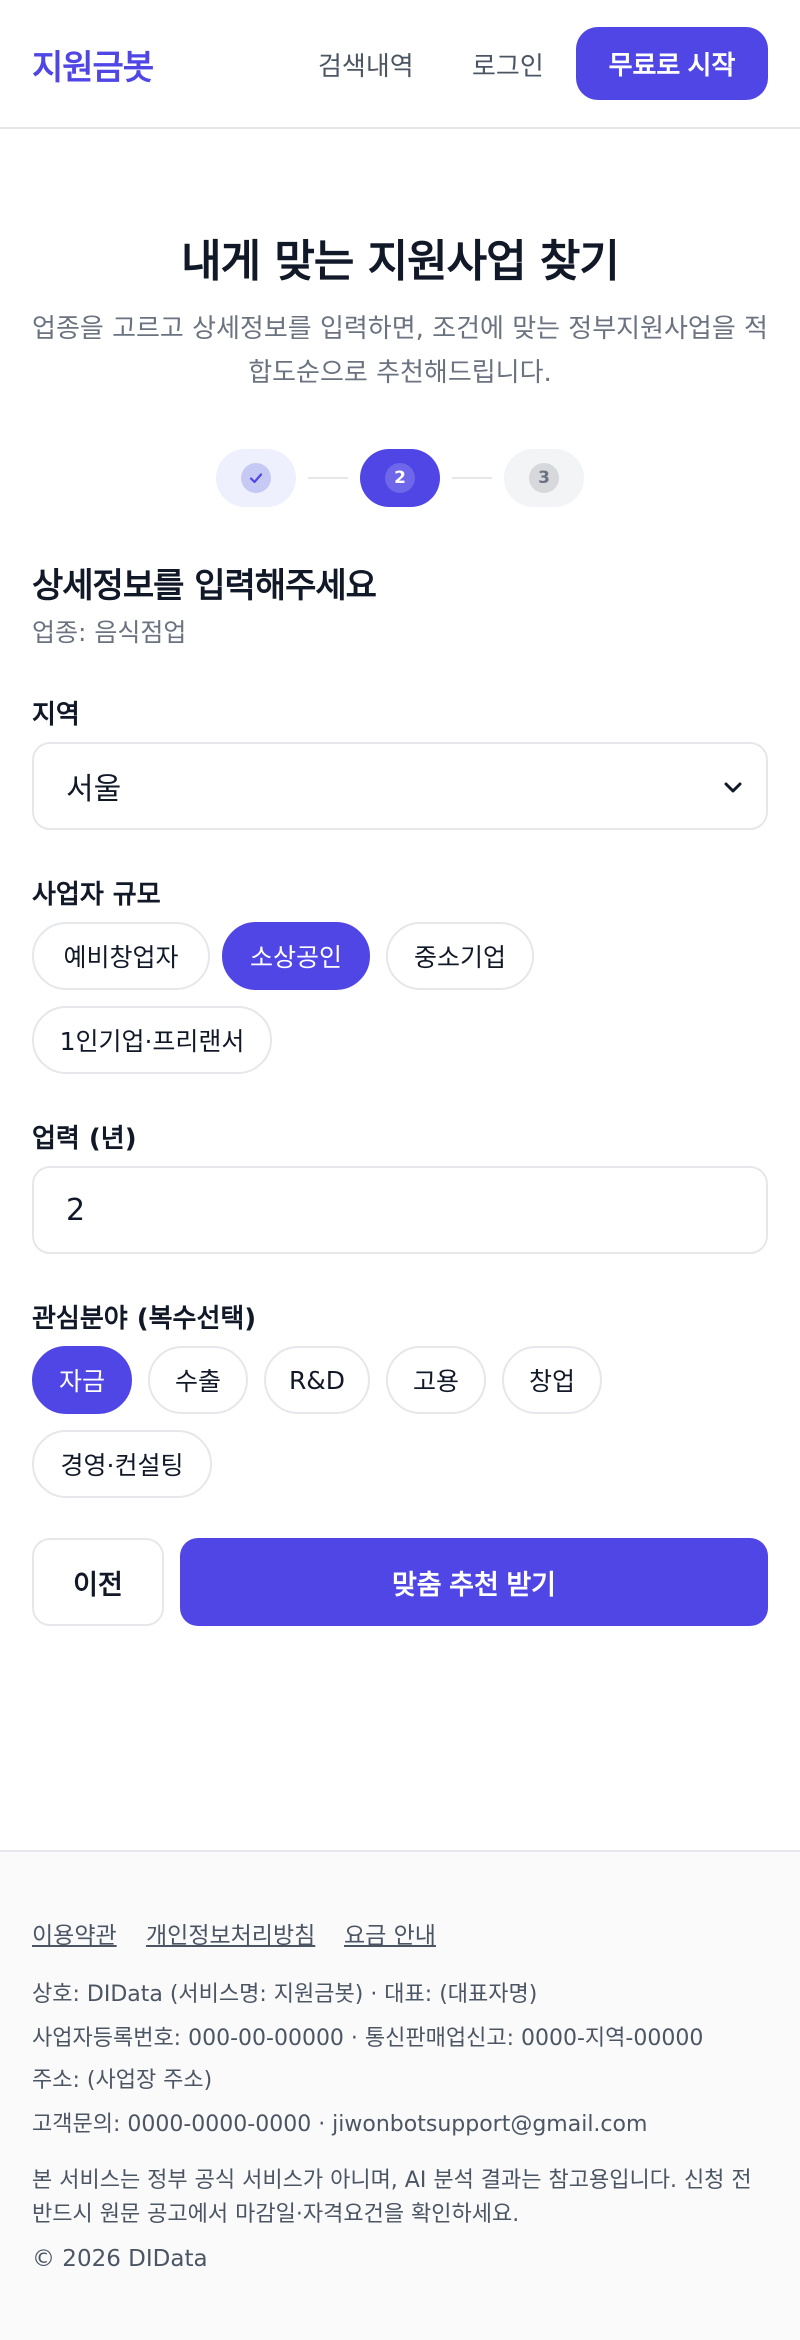 This screenshot has height=2340, width=800. What do you see at coordinates (122, 2080) in the screenshot?
I see `footer-address: 주소: (사업장 주소)` at bounding box center [122, 2080].